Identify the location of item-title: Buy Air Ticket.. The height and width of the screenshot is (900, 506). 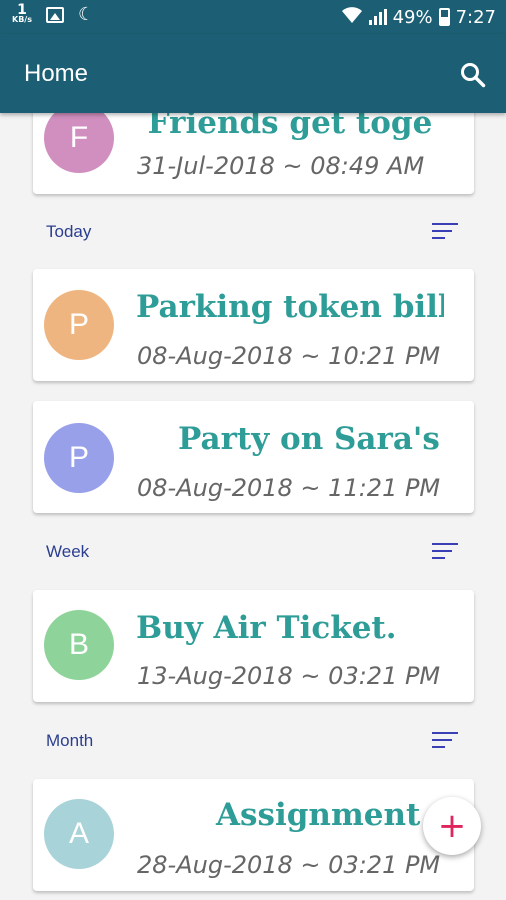
(266, 628).